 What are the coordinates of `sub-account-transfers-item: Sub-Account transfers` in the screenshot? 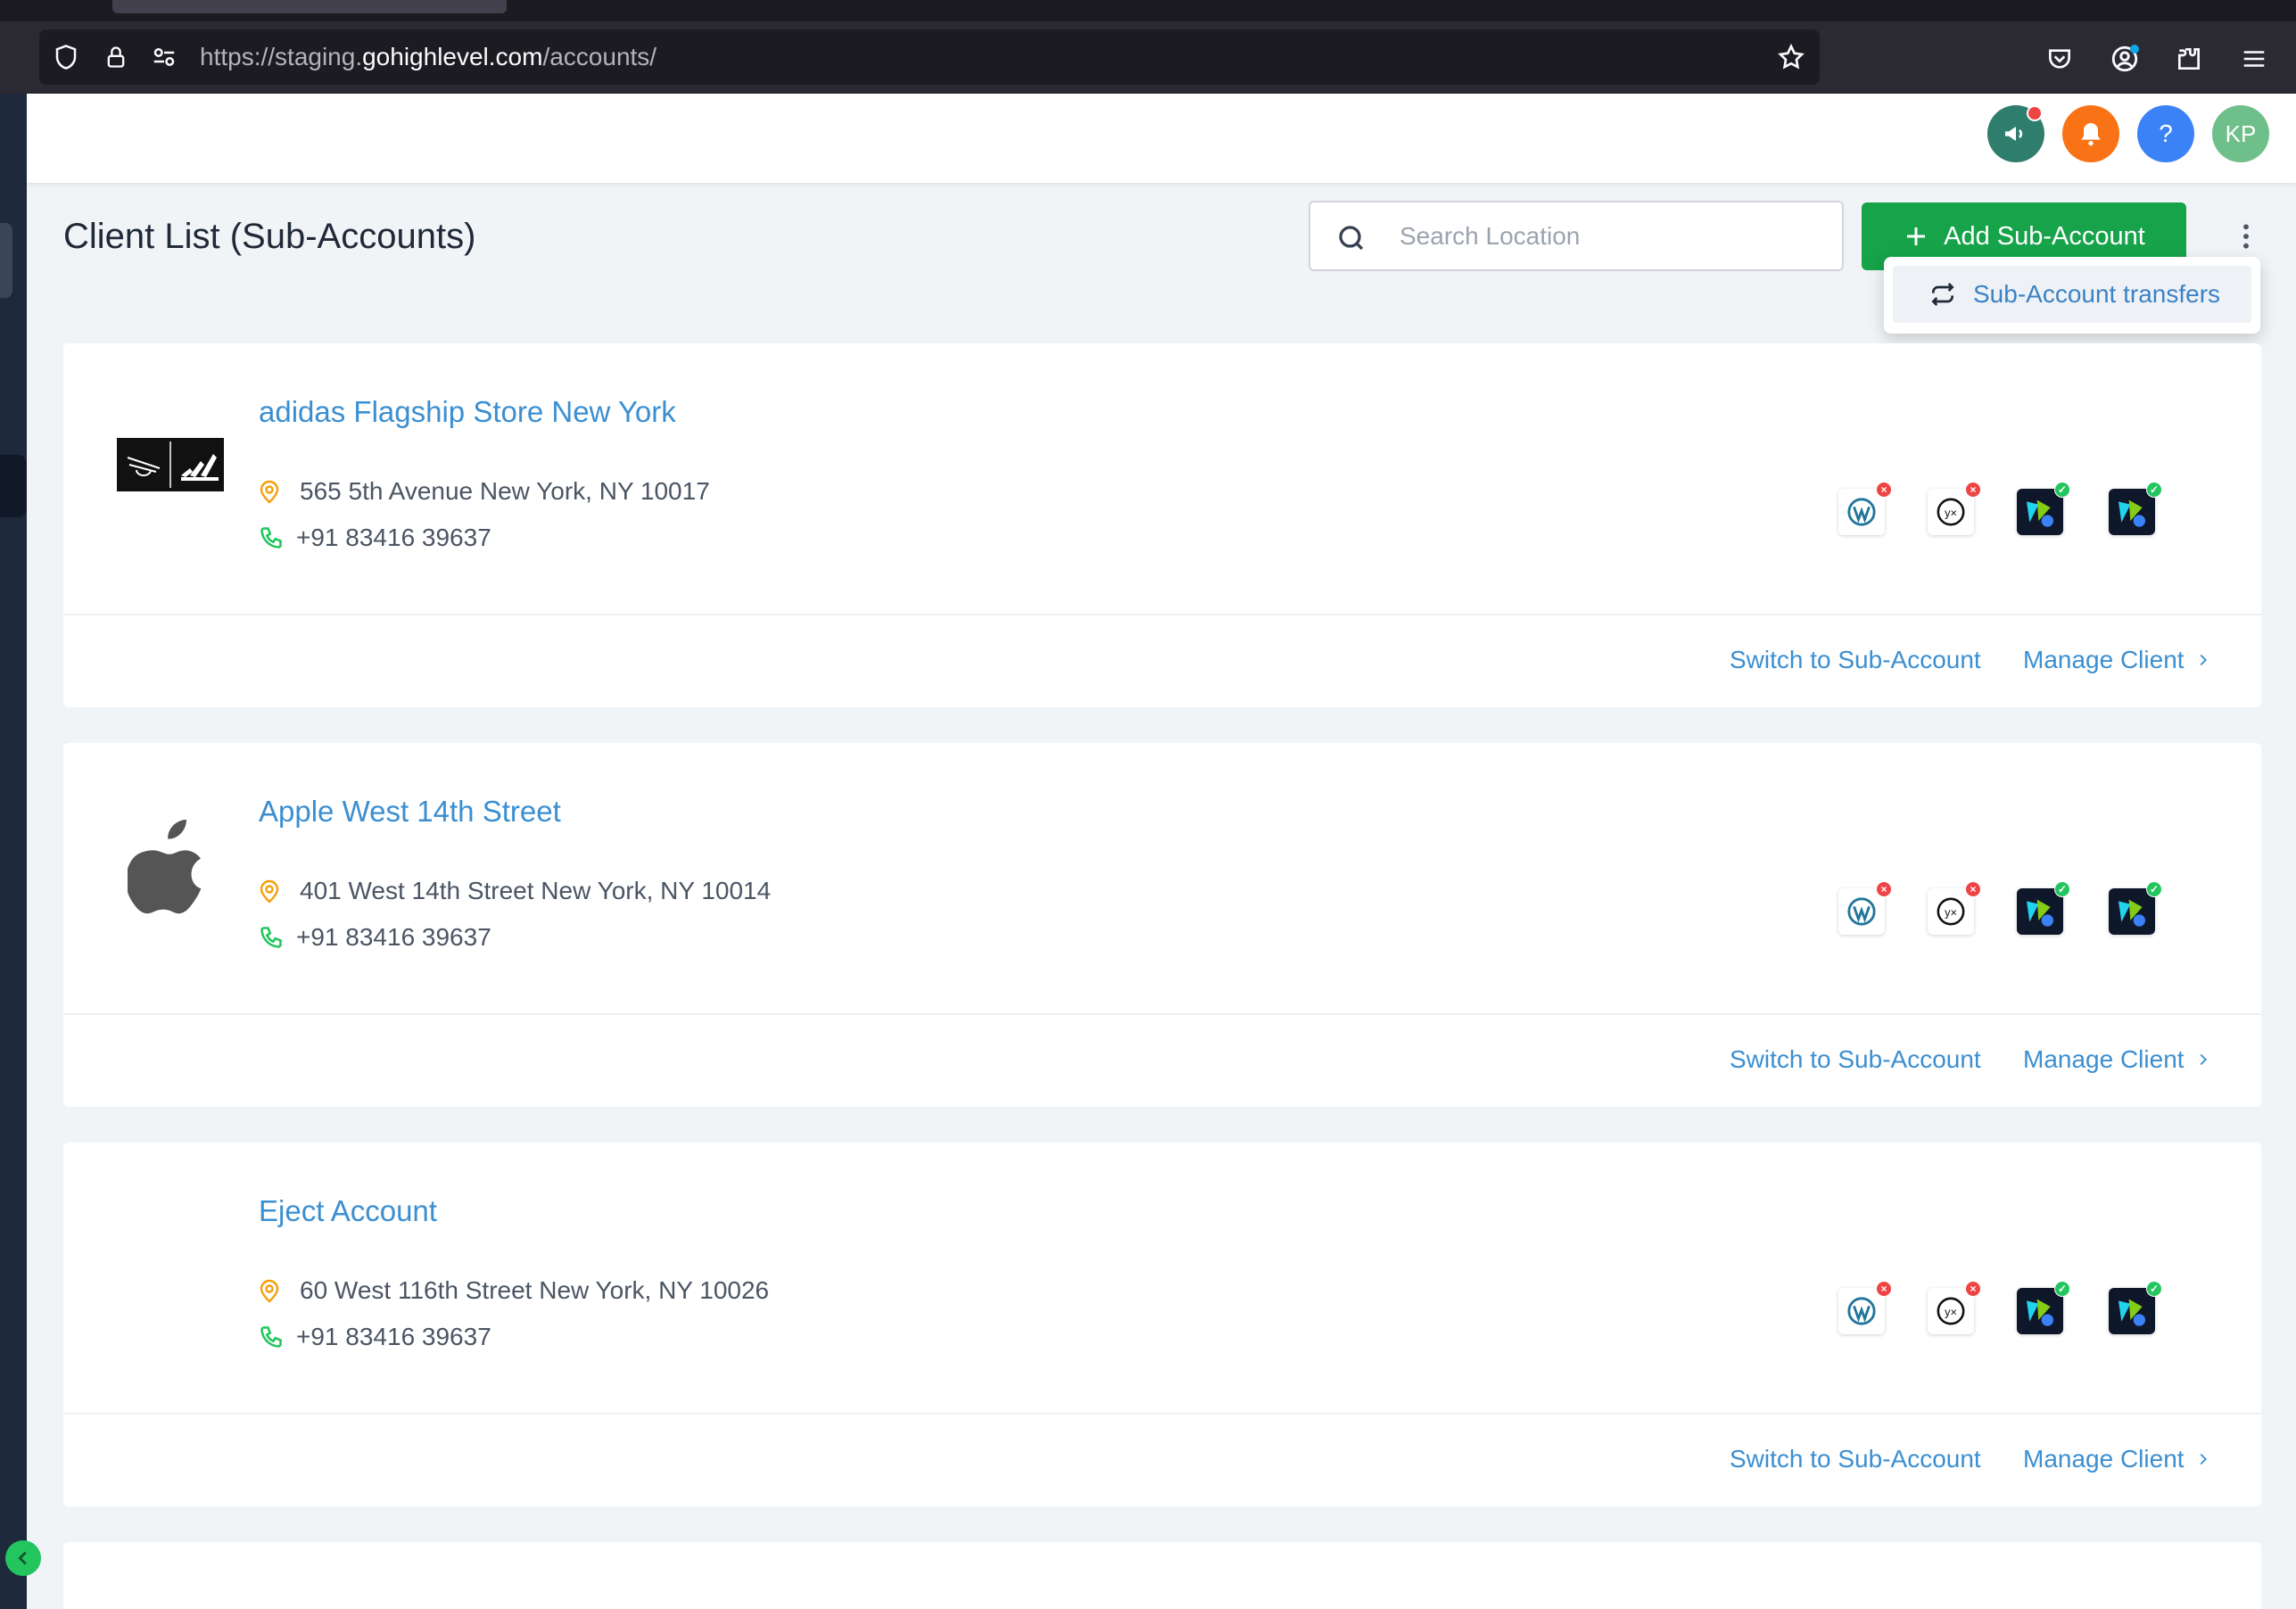 It's located at (2072, 294).